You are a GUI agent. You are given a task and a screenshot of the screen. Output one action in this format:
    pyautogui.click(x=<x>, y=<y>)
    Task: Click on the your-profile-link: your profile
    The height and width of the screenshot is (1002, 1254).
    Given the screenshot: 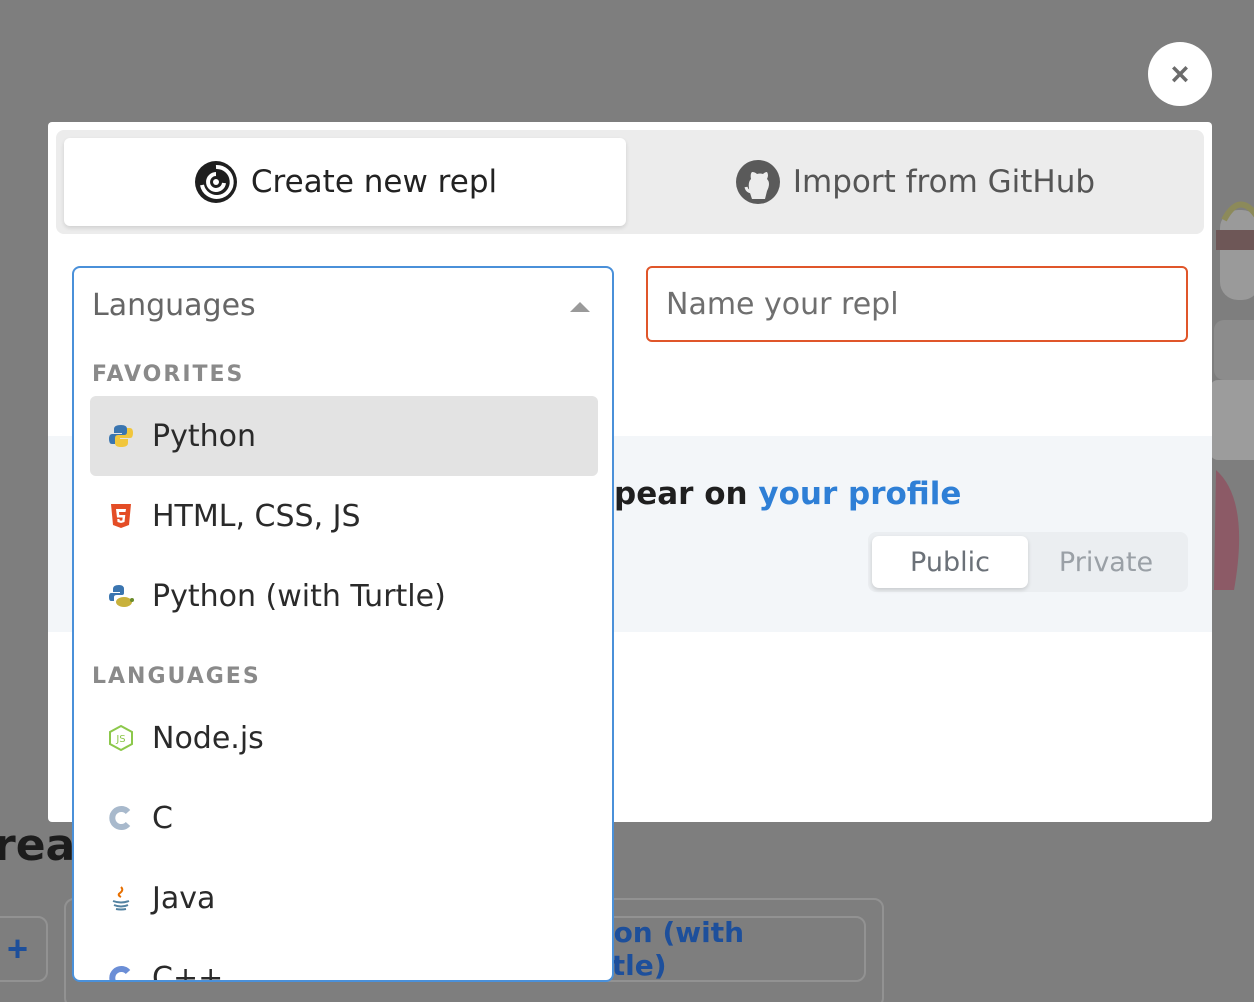 What is the action you would take?
    pyautogui.click(x=859, y=494)
    